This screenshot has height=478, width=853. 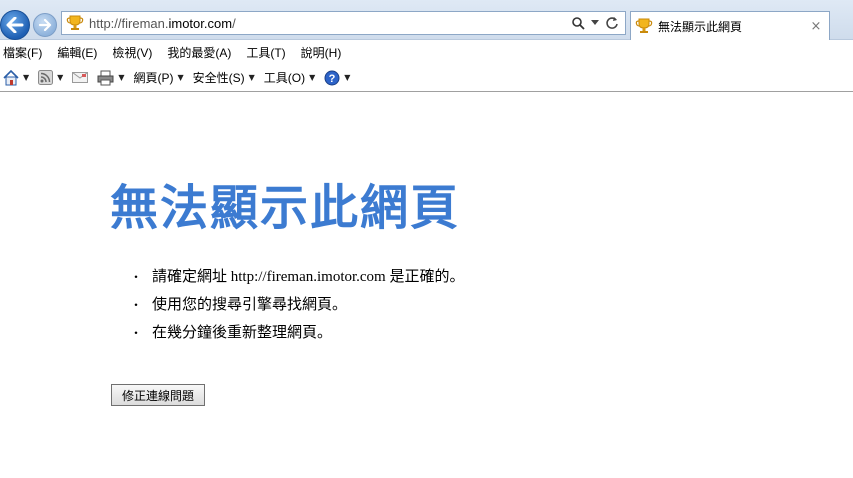 I want to click on safety-menu: 安全性(S) ▼, so click(x=224, y=77).